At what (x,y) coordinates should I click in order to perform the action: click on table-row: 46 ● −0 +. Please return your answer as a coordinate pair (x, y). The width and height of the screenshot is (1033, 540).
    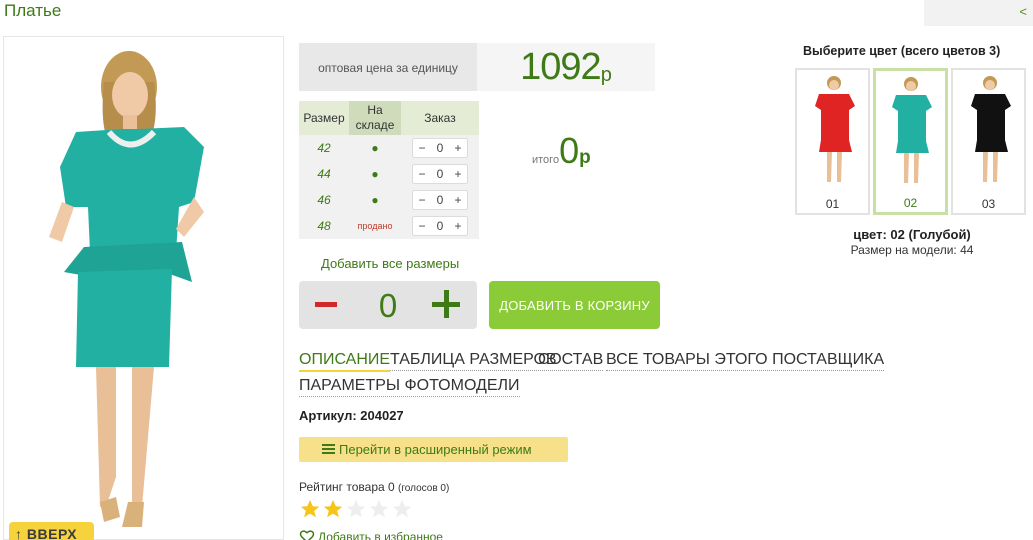
    Looking at the image, I should click on (389, 200).